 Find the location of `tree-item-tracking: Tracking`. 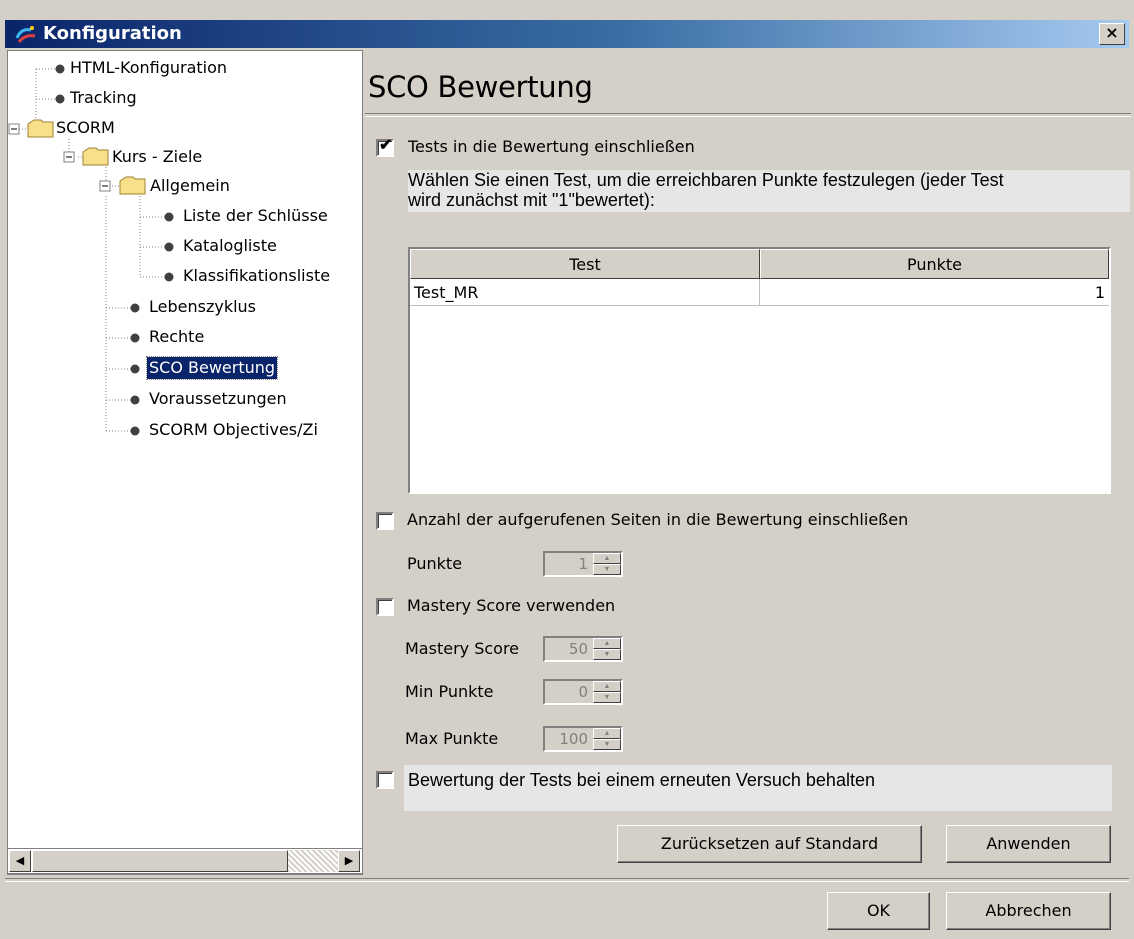

tree-item-tracking: Tracking is located at coordinates (103, 98).